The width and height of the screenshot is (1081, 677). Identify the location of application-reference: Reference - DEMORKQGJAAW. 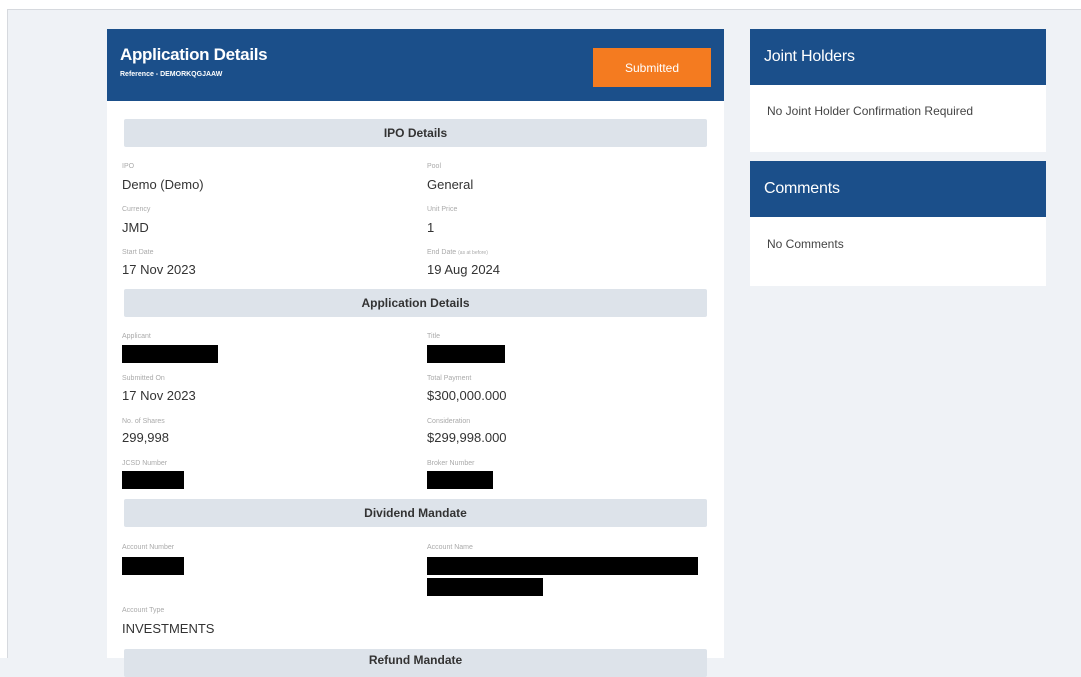
(171, 74).